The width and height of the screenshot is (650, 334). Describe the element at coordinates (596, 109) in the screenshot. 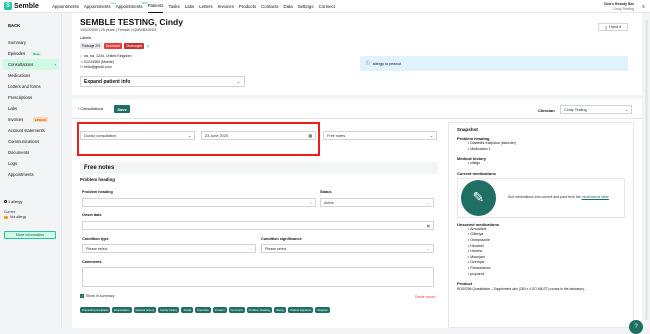

I see `clinician-select: Cindy Testing ⌄` at that location.